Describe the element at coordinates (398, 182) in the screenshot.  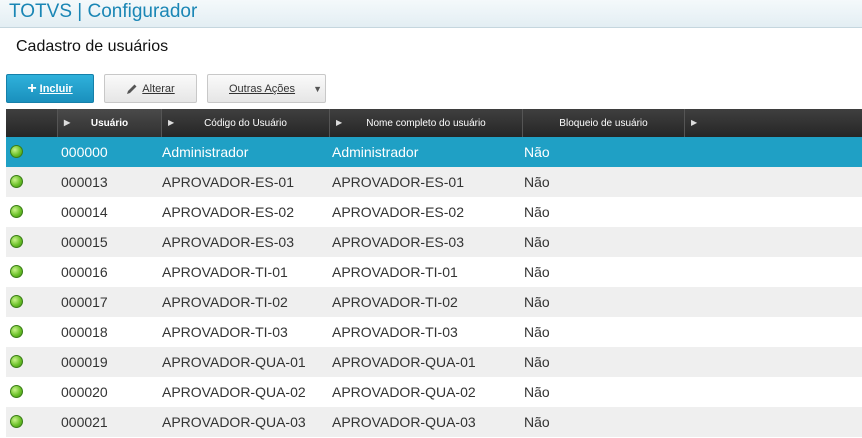
I see `cell-nome: APROVADOR-ES-01` at that location.